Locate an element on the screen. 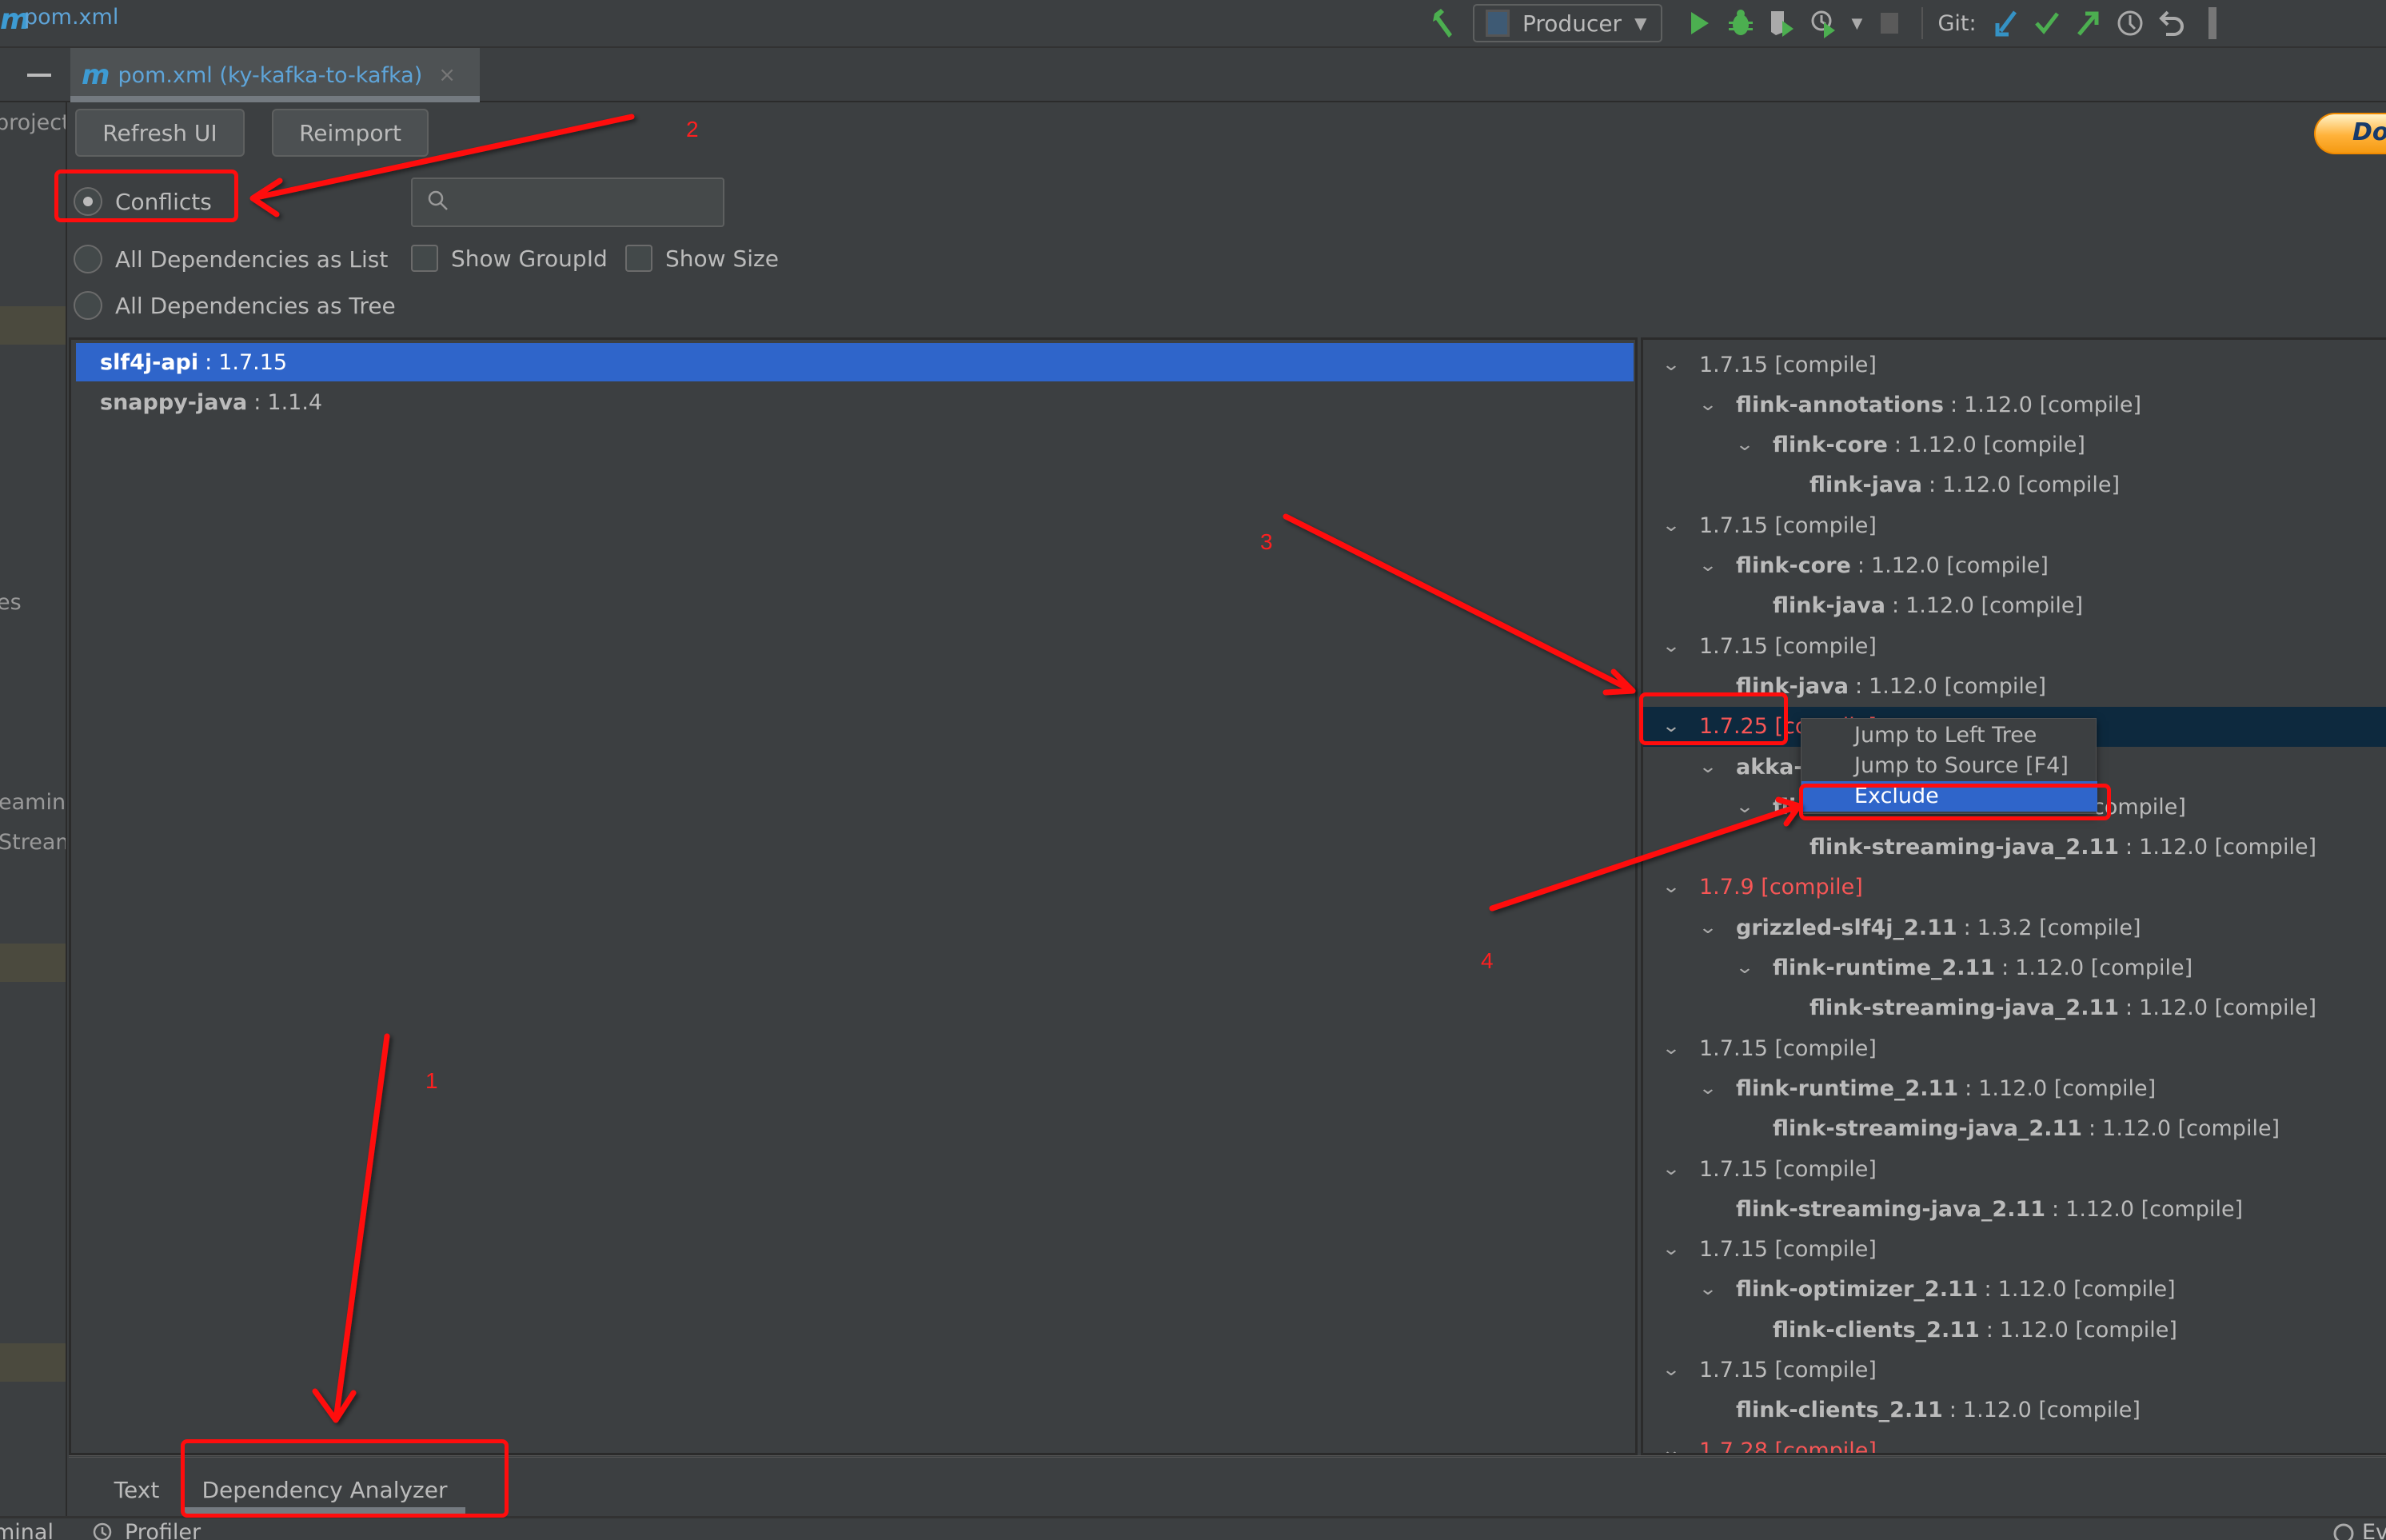 This screenshot has width=2386, height=1540. git-push-icon is located at coordinates (2088, 23).